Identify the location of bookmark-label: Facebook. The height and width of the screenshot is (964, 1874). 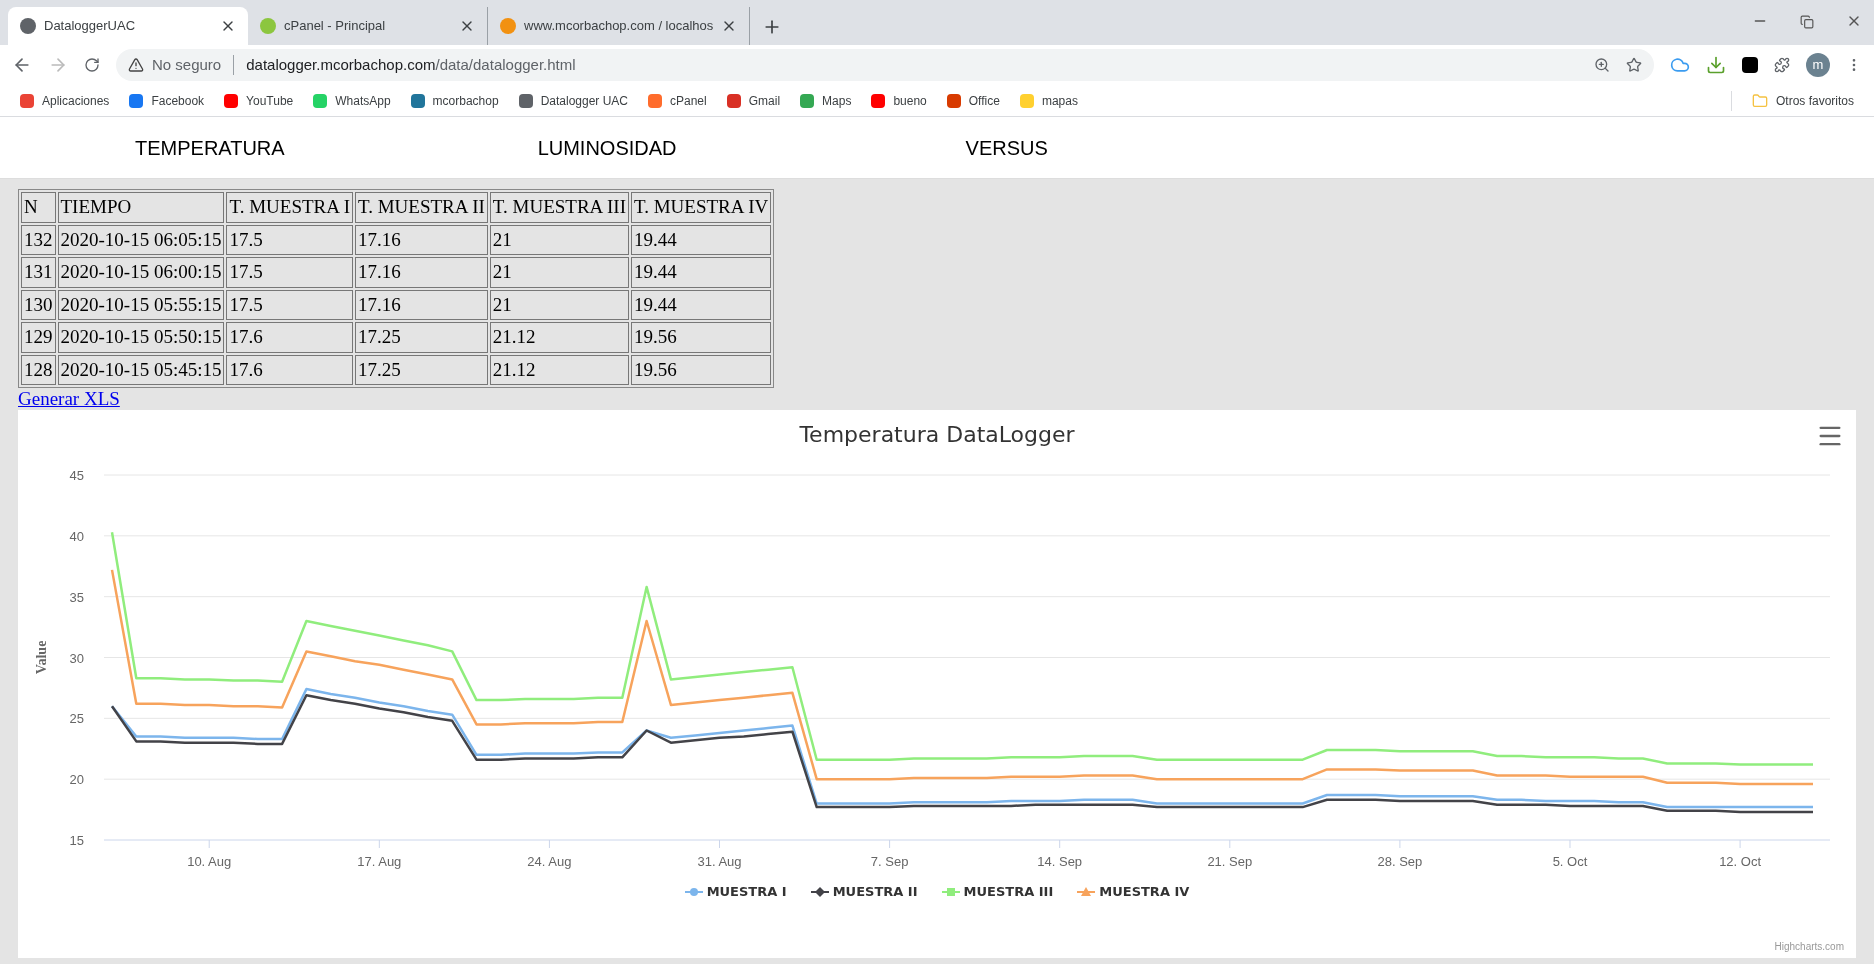
(178, 101).